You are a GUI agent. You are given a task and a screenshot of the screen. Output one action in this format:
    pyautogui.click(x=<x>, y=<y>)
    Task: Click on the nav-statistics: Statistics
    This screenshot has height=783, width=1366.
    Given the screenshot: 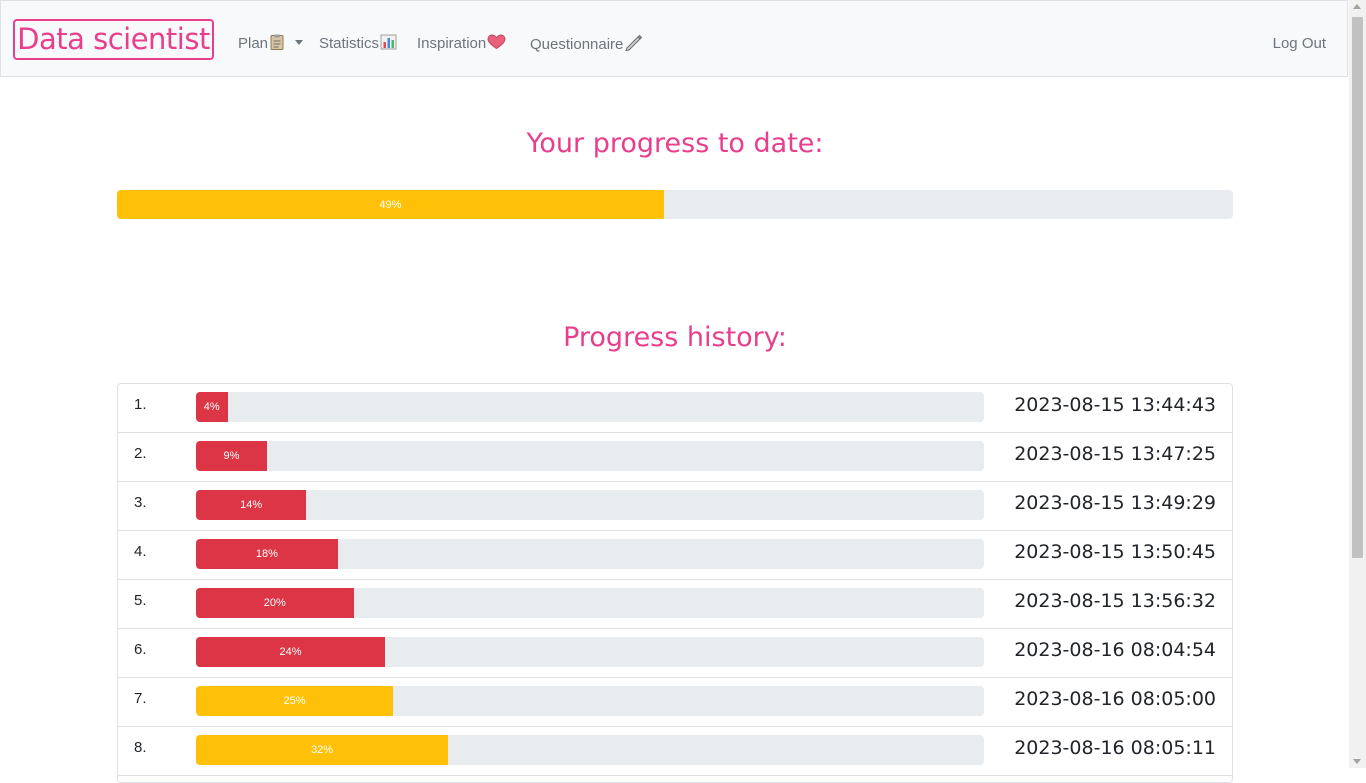 What is the action you would take?
    pyautogui.click(x=358, y=44)
    